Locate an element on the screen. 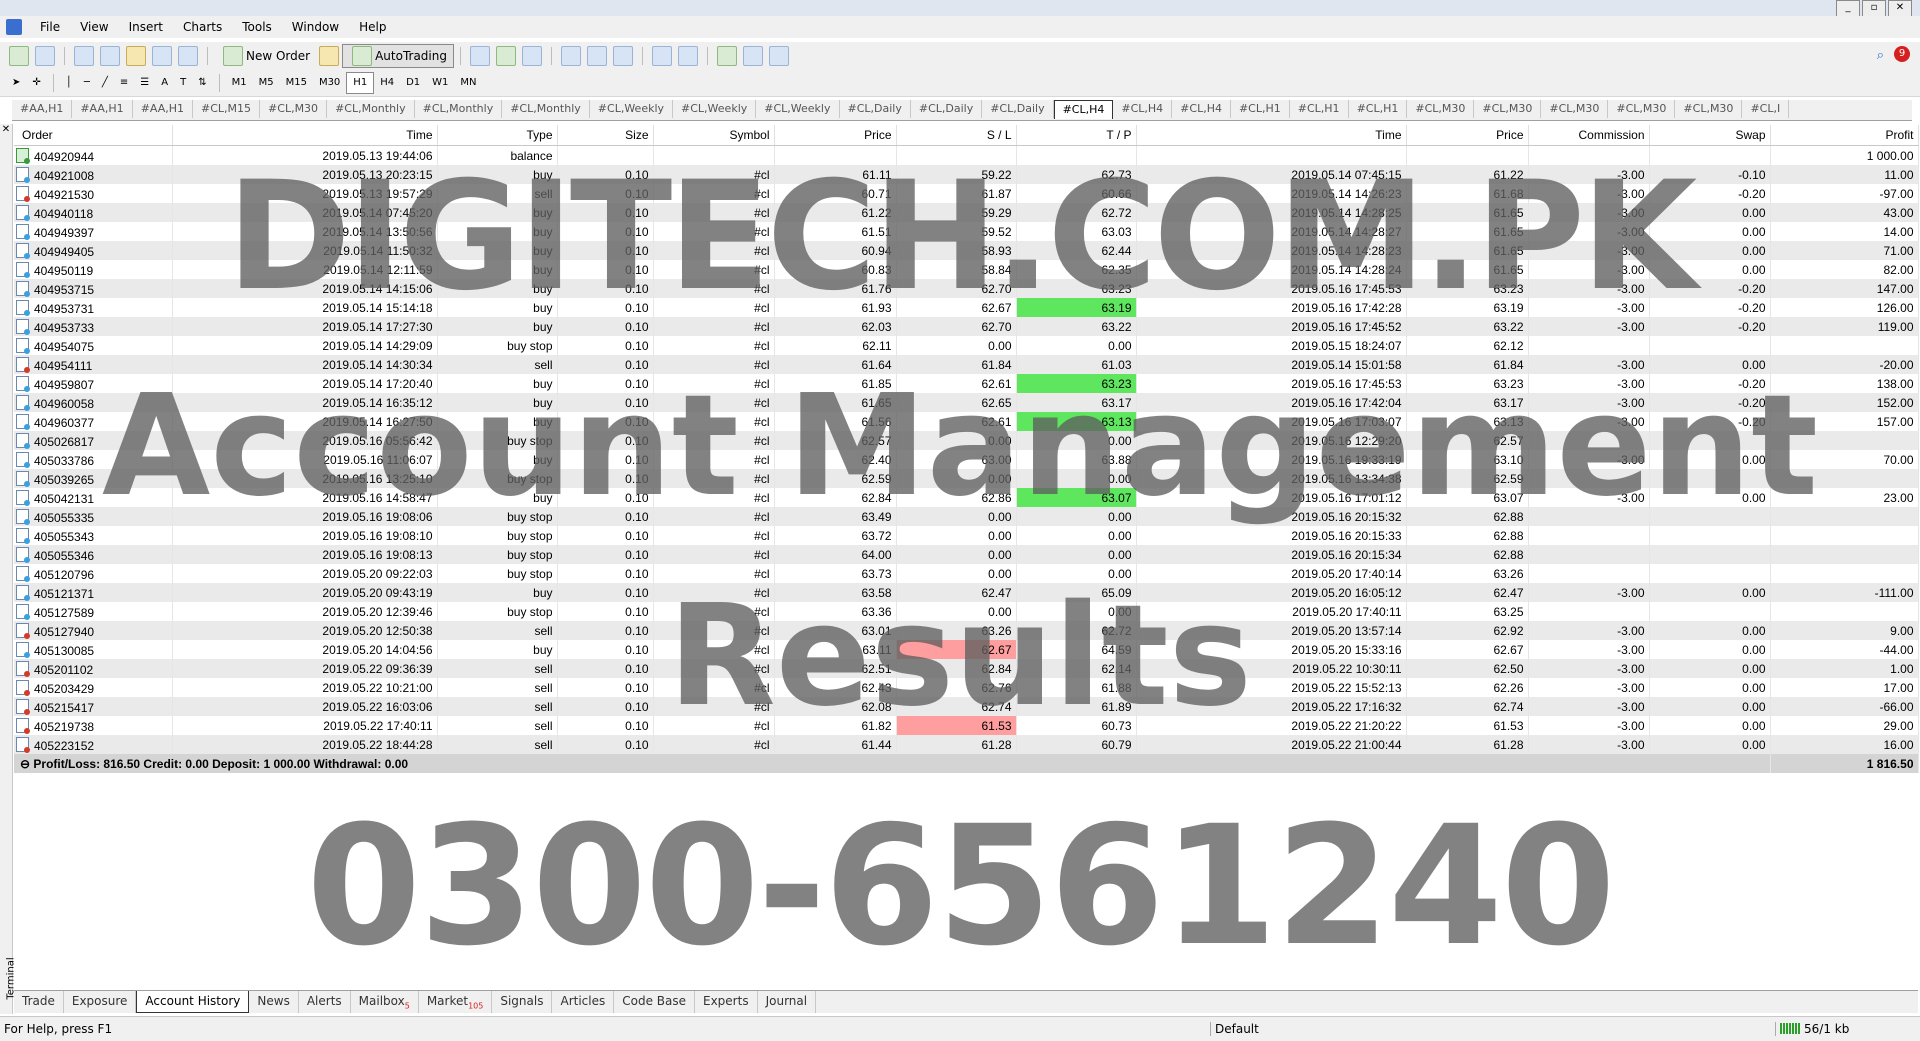  periods-icon is located at coordinates (752, 56).